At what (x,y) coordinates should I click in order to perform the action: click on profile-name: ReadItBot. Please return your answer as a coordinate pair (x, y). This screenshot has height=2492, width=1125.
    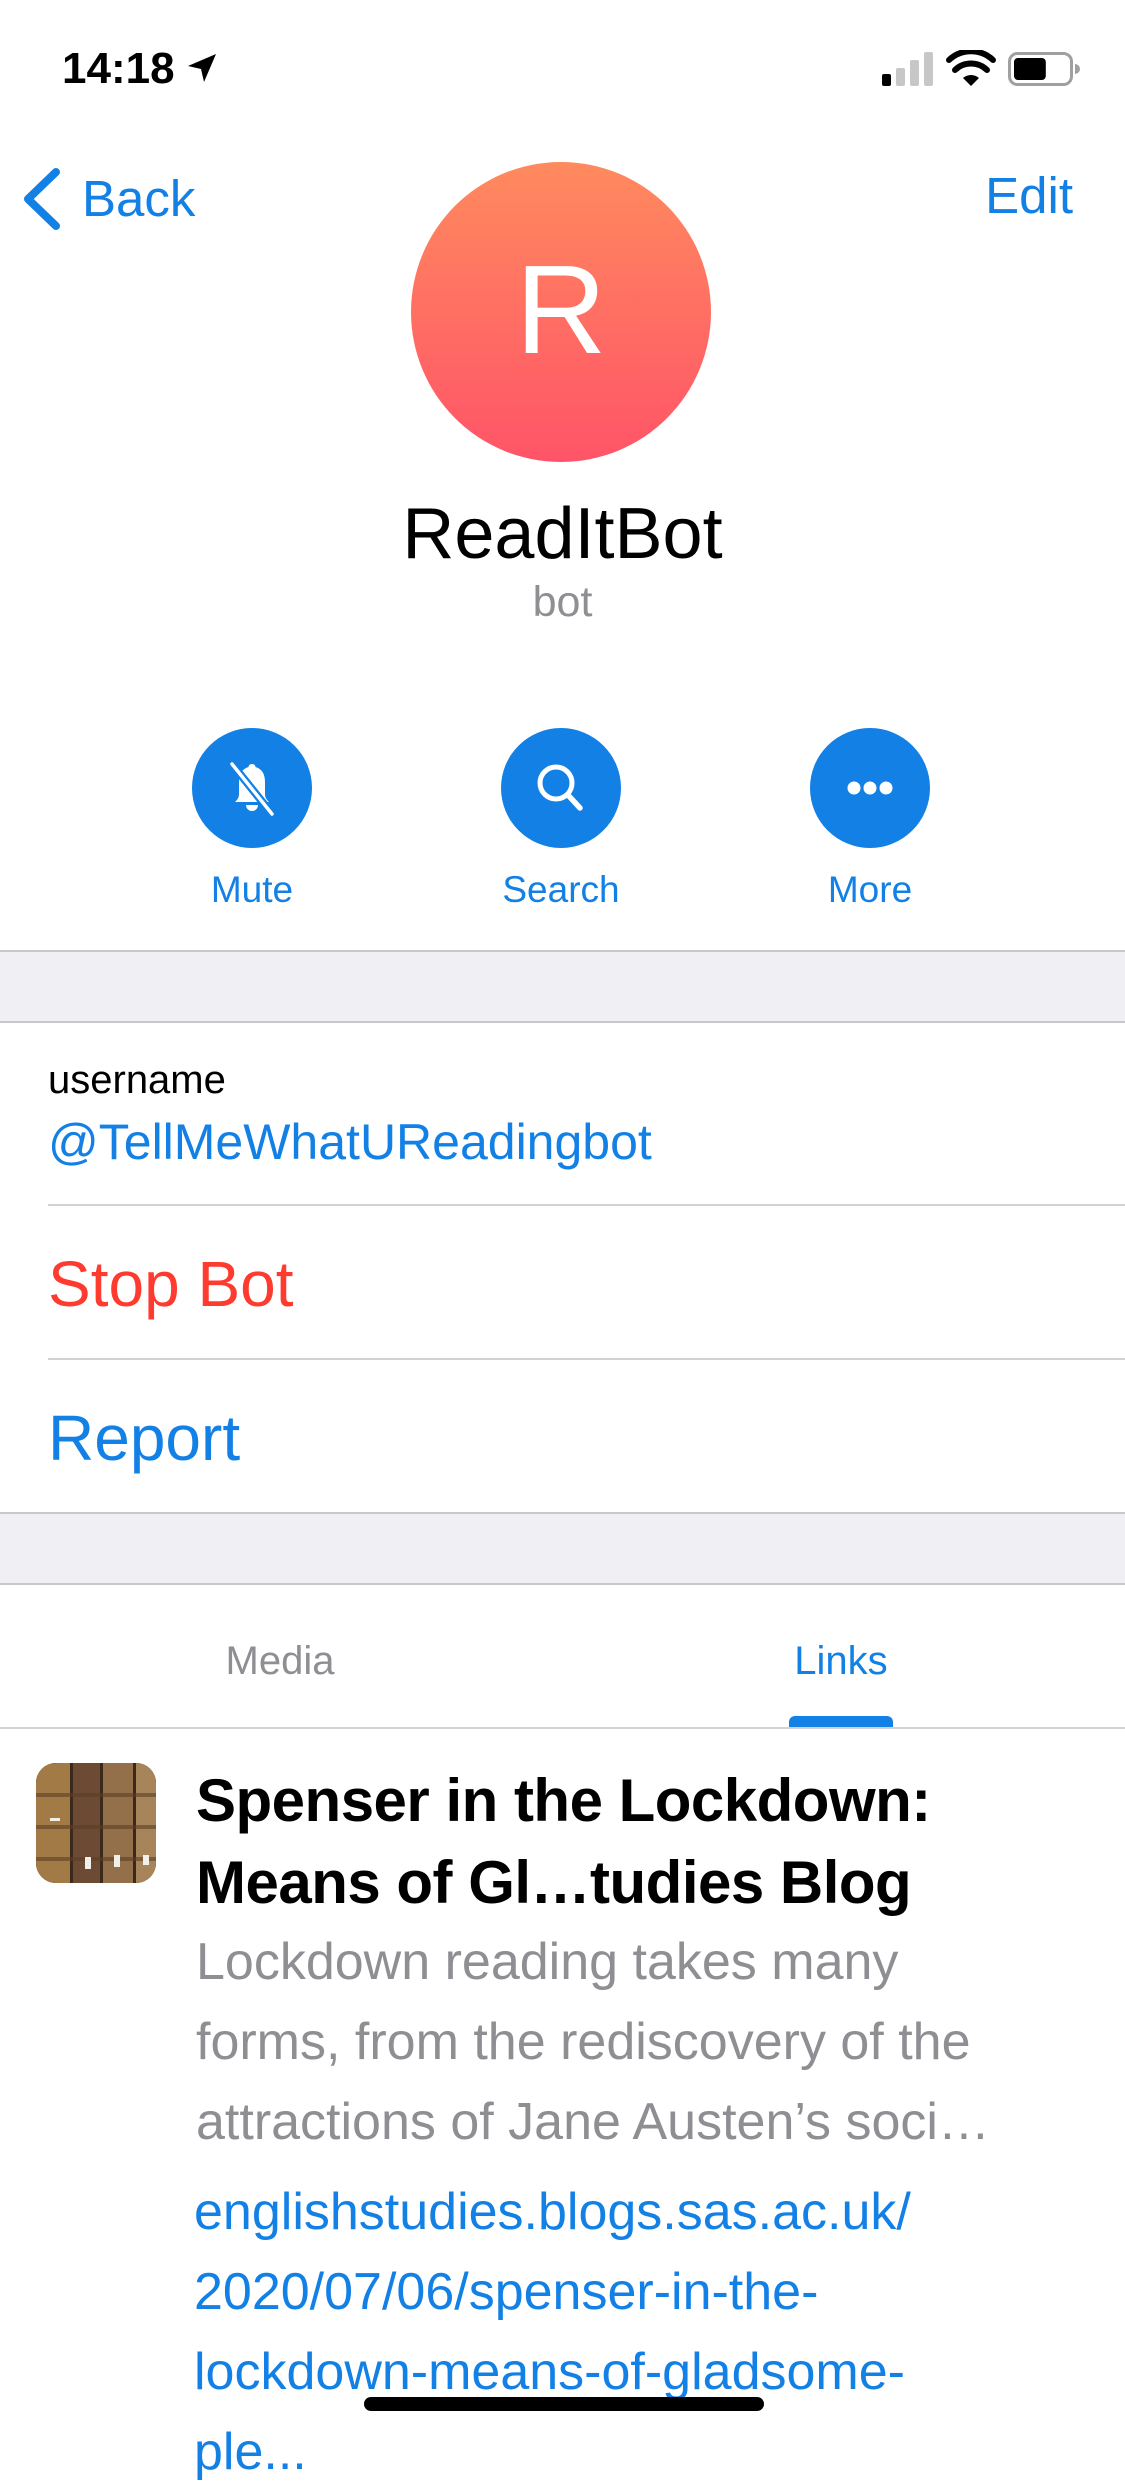
    Looking at the image, I should click on (562, 534).